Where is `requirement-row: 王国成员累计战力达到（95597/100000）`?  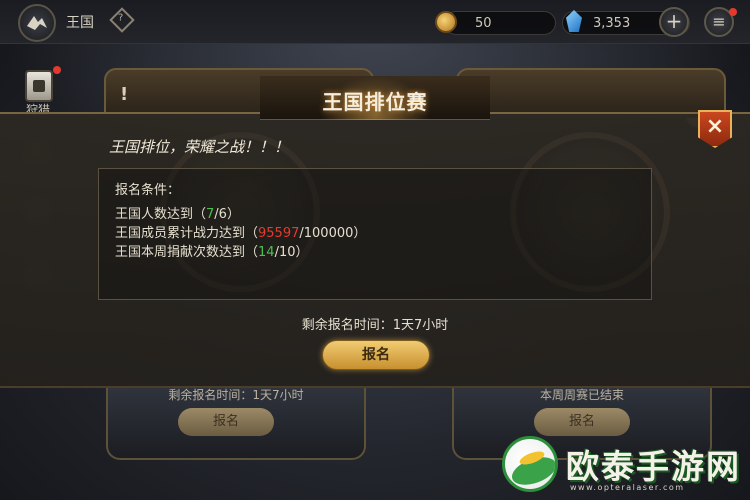 requirement-row: 王国成员累计战力达到（95597/100000） is located at coordinates (240, 231).